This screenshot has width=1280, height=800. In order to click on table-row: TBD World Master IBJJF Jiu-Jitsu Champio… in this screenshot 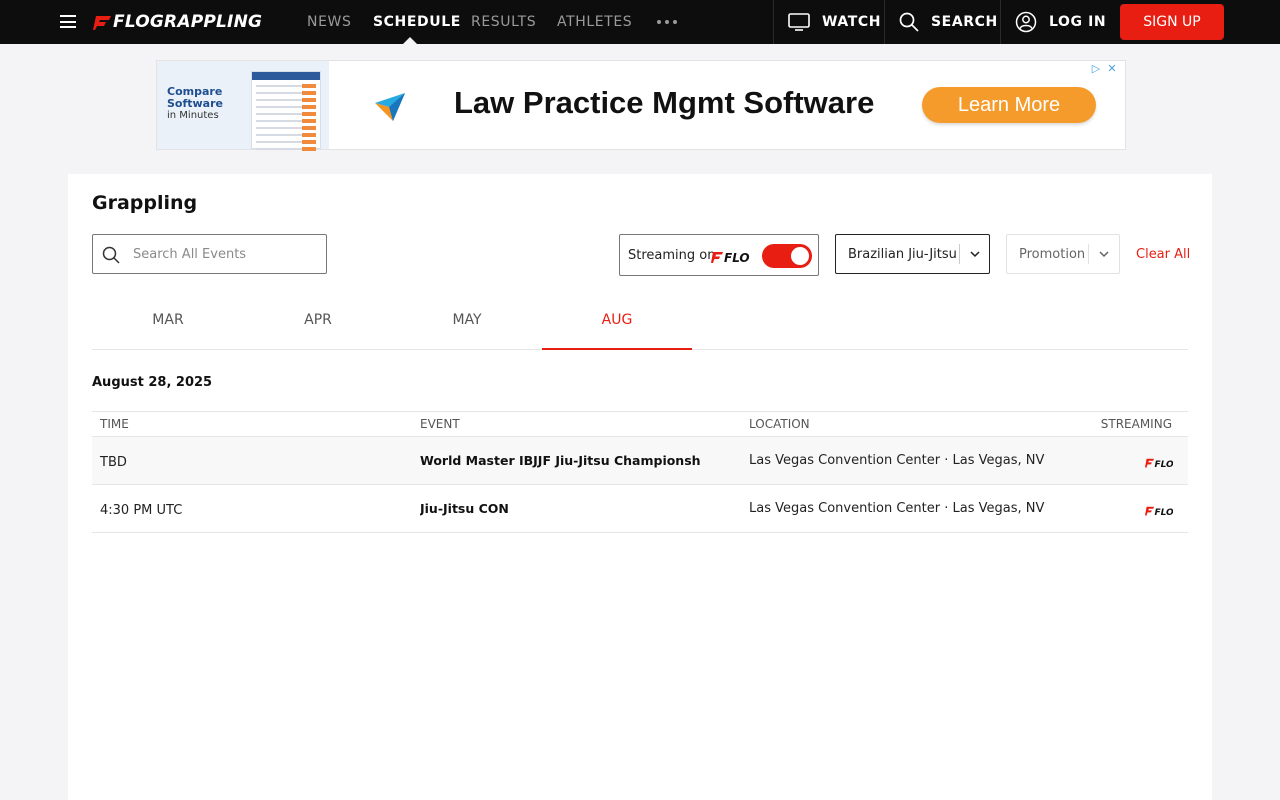, I will do `click(640, 461)`.